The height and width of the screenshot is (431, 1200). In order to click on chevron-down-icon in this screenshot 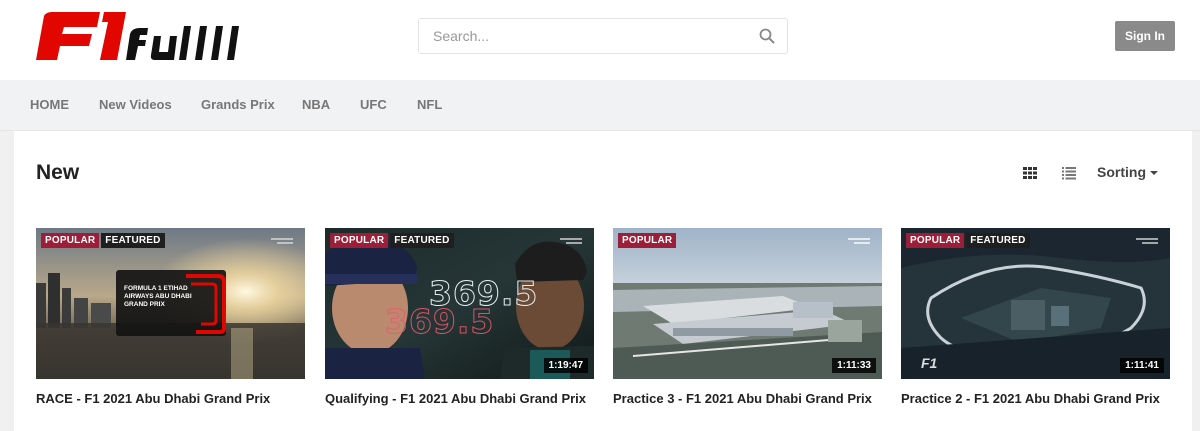, I will do `click(1154, 173)`.